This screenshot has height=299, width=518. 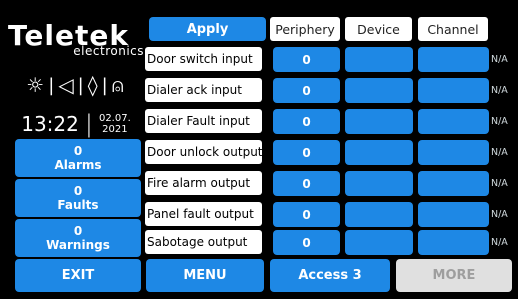 I want to click on warnings-count: 0, so click(x=78, y=231).